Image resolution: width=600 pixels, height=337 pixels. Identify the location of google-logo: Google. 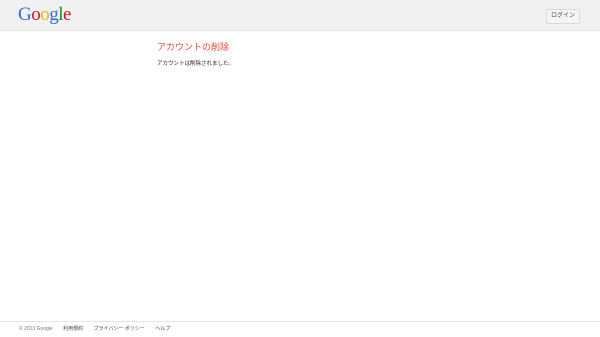
(44, 15).